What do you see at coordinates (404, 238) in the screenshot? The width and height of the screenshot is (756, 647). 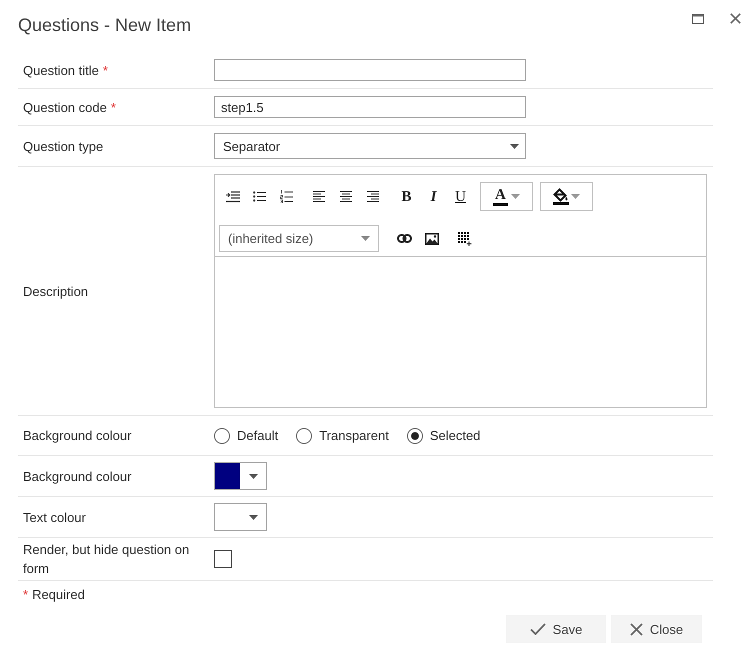 I see `link-icon` at bounding box center [404, 238].